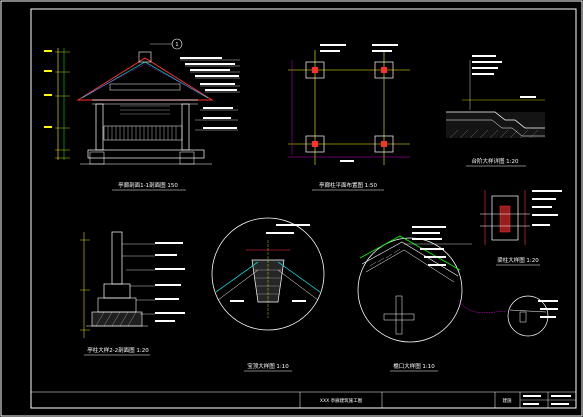 This screenshot has width=583, height=417. I want to click on column-plan-caption: 亭廊柱平面布置图 1:50, so click(348, 185).